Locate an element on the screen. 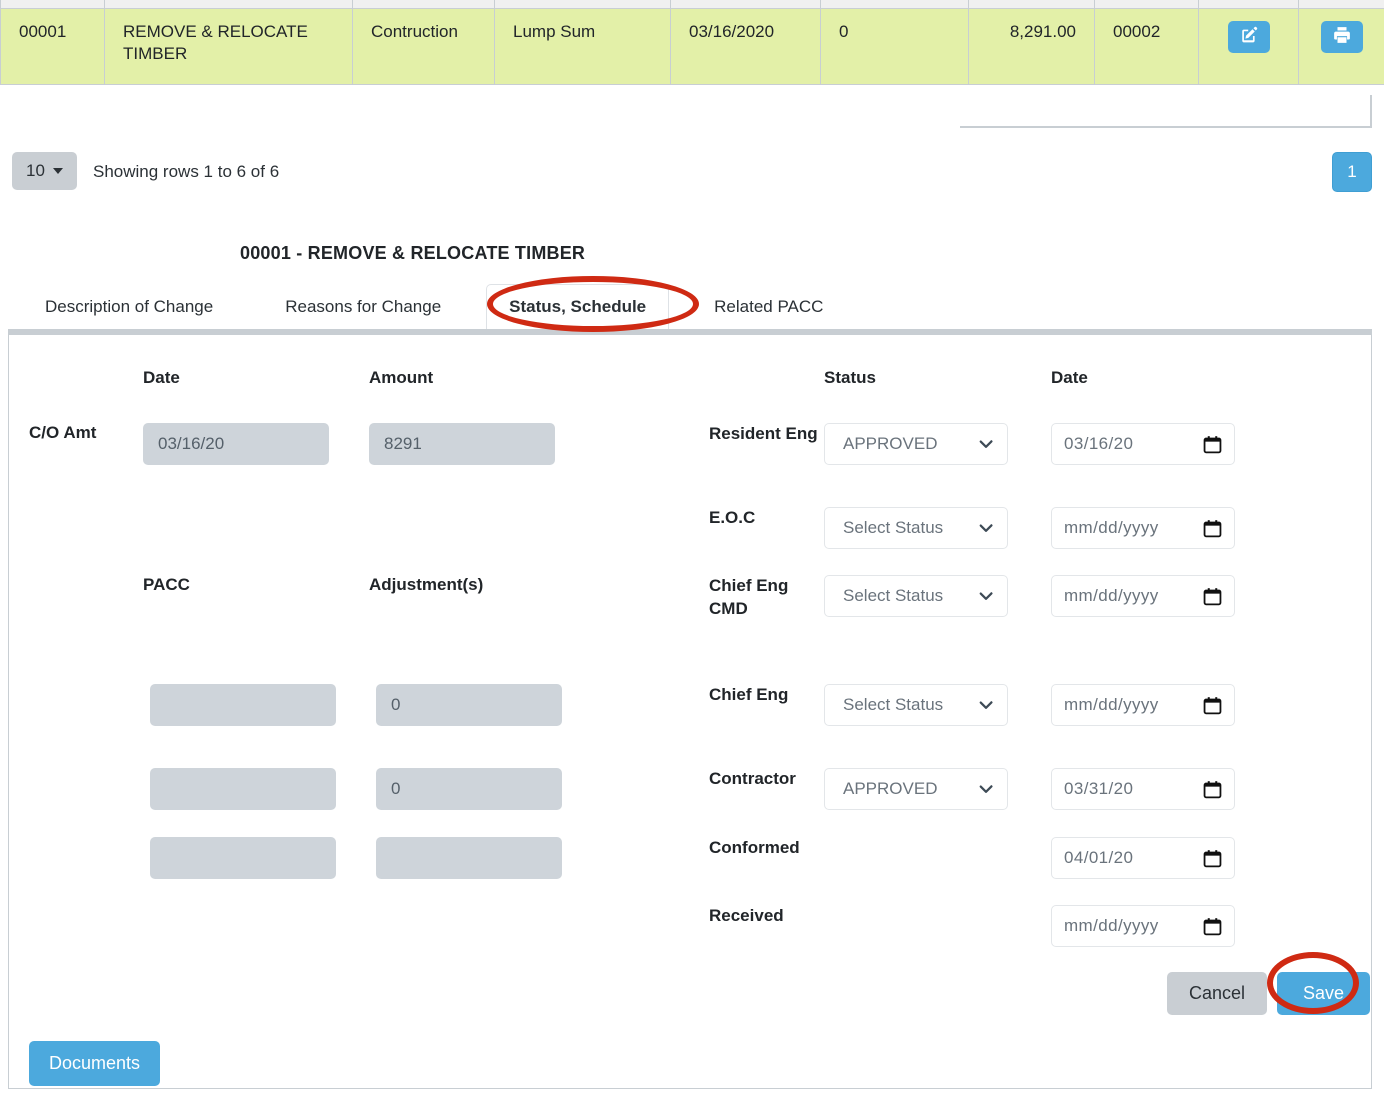 Image resolution: width=1384 pixels, height=1110 pixels. status-select-chief-eng-value: Select Status is located at coordinates (893, 704).